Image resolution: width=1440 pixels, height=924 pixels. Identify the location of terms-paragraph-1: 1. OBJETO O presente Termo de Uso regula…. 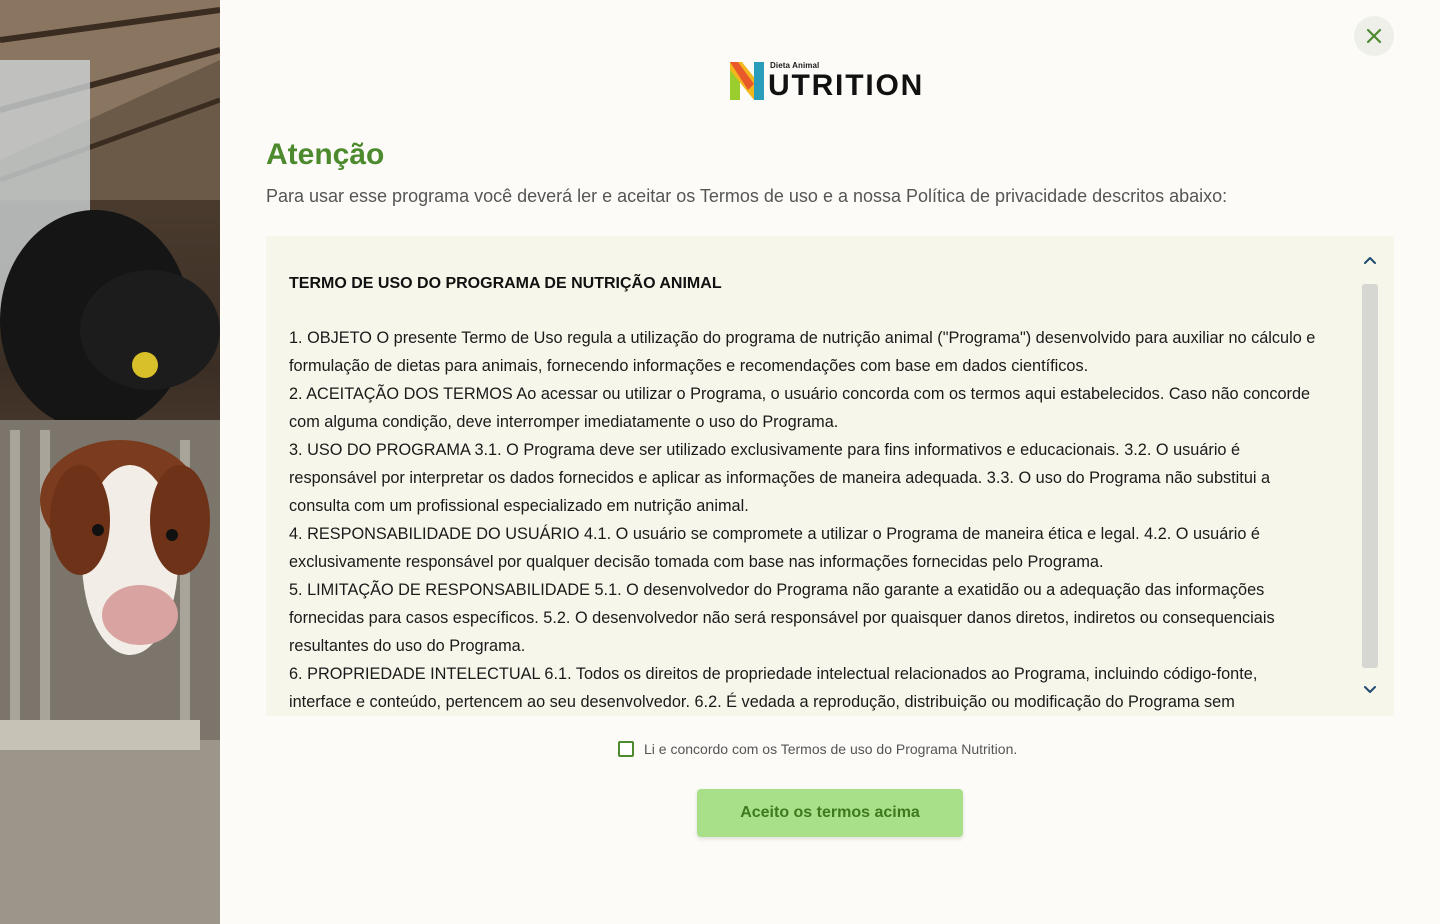
(802, 352).